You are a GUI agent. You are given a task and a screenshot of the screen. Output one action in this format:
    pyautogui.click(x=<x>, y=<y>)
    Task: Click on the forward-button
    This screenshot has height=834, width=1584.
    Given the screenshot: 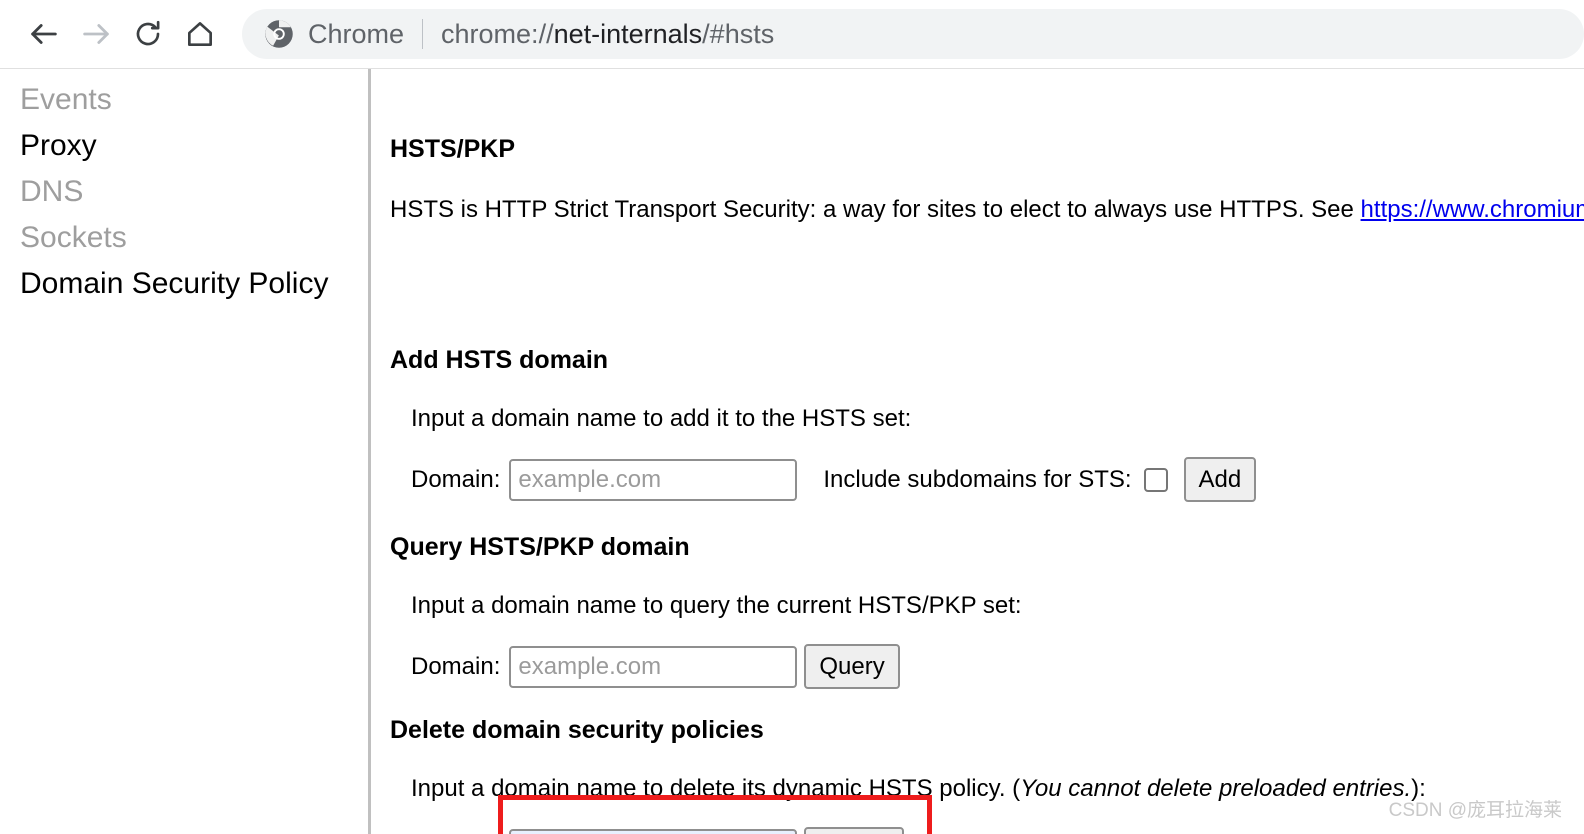 What is the action you would take?
    pyautogui.click(x=96, y=34)
    